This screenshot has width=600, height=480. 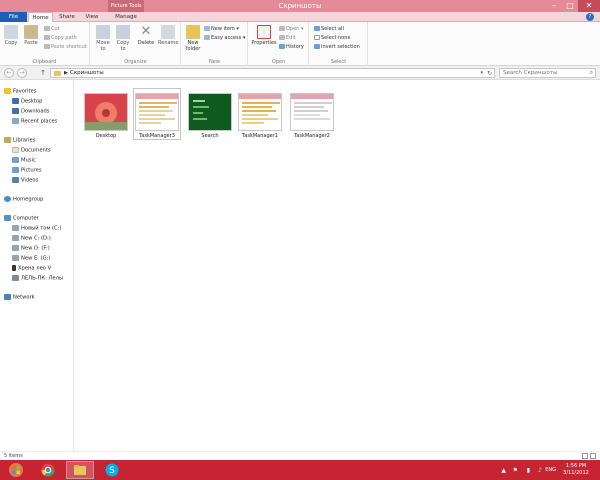 What do you see at coordinates (87, 73) in the screenshot?
I see `breadcrumb: Скриншоты` at bounding box center [87, 73].